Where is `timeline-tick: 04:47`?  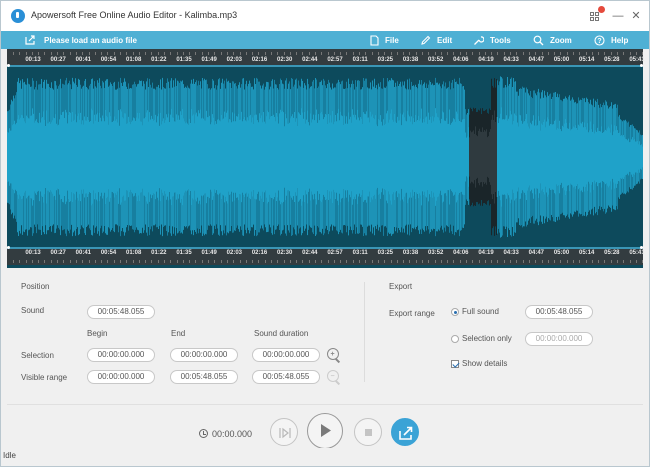
timeline-tick: 04:47 is located at coordinates (536, 60).